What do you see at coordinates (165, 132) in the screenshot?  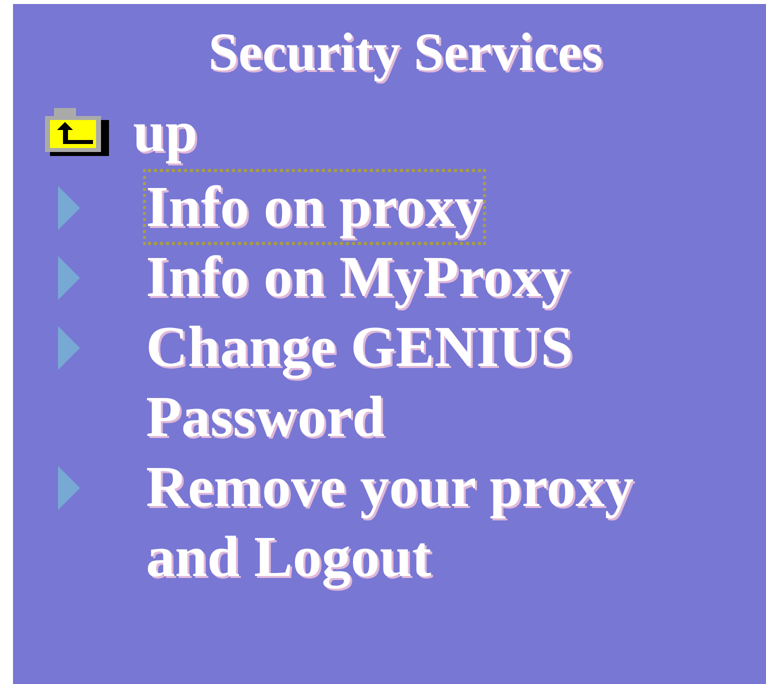 I see `up-link: up` at bounding box center [165, 132].